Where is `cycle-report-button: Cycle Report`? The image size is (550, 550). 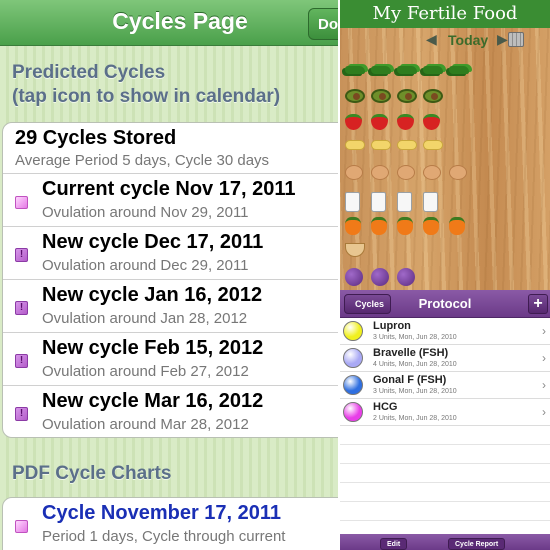 cycle-report-button: Cycle Report is located at coordinates (477, 544).